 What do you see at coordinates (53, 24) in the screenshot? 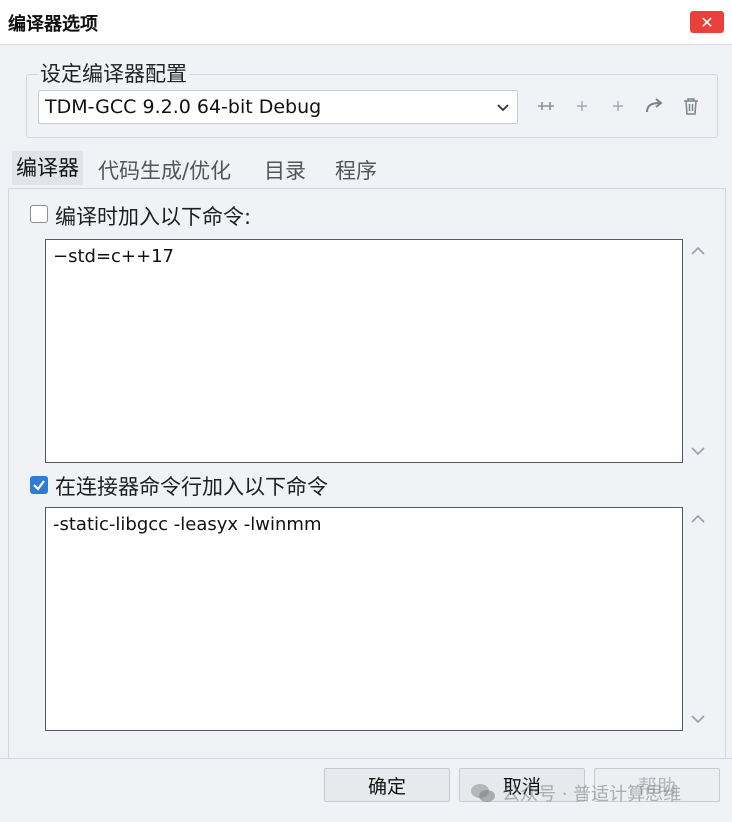
I see `window-title: 编译器选项` at bounding box center [53, 24].